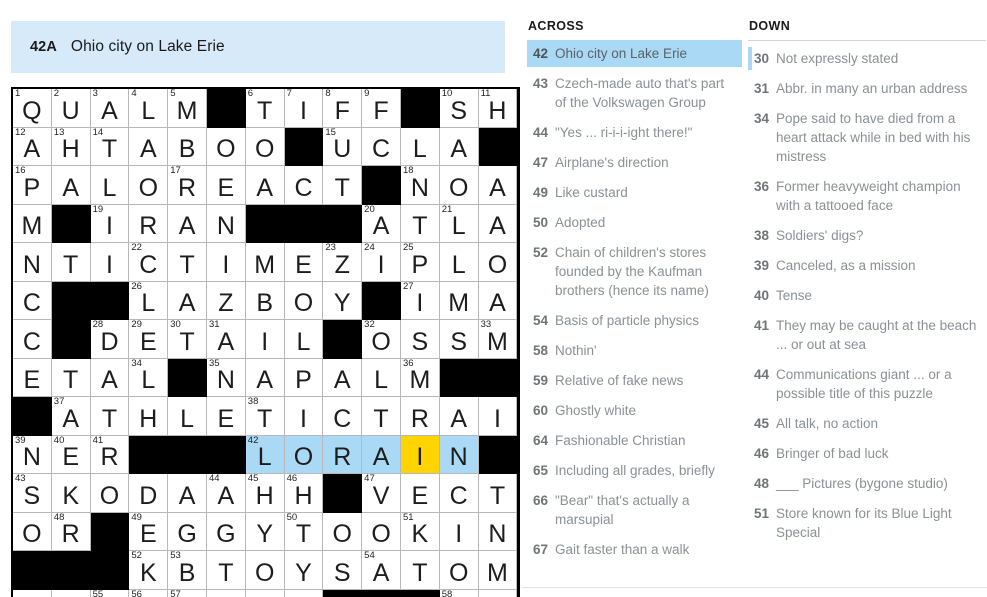  Describe the element at coordinates (498, 108) in the screenshot. I see `grid-cell: 11 H` at that location.